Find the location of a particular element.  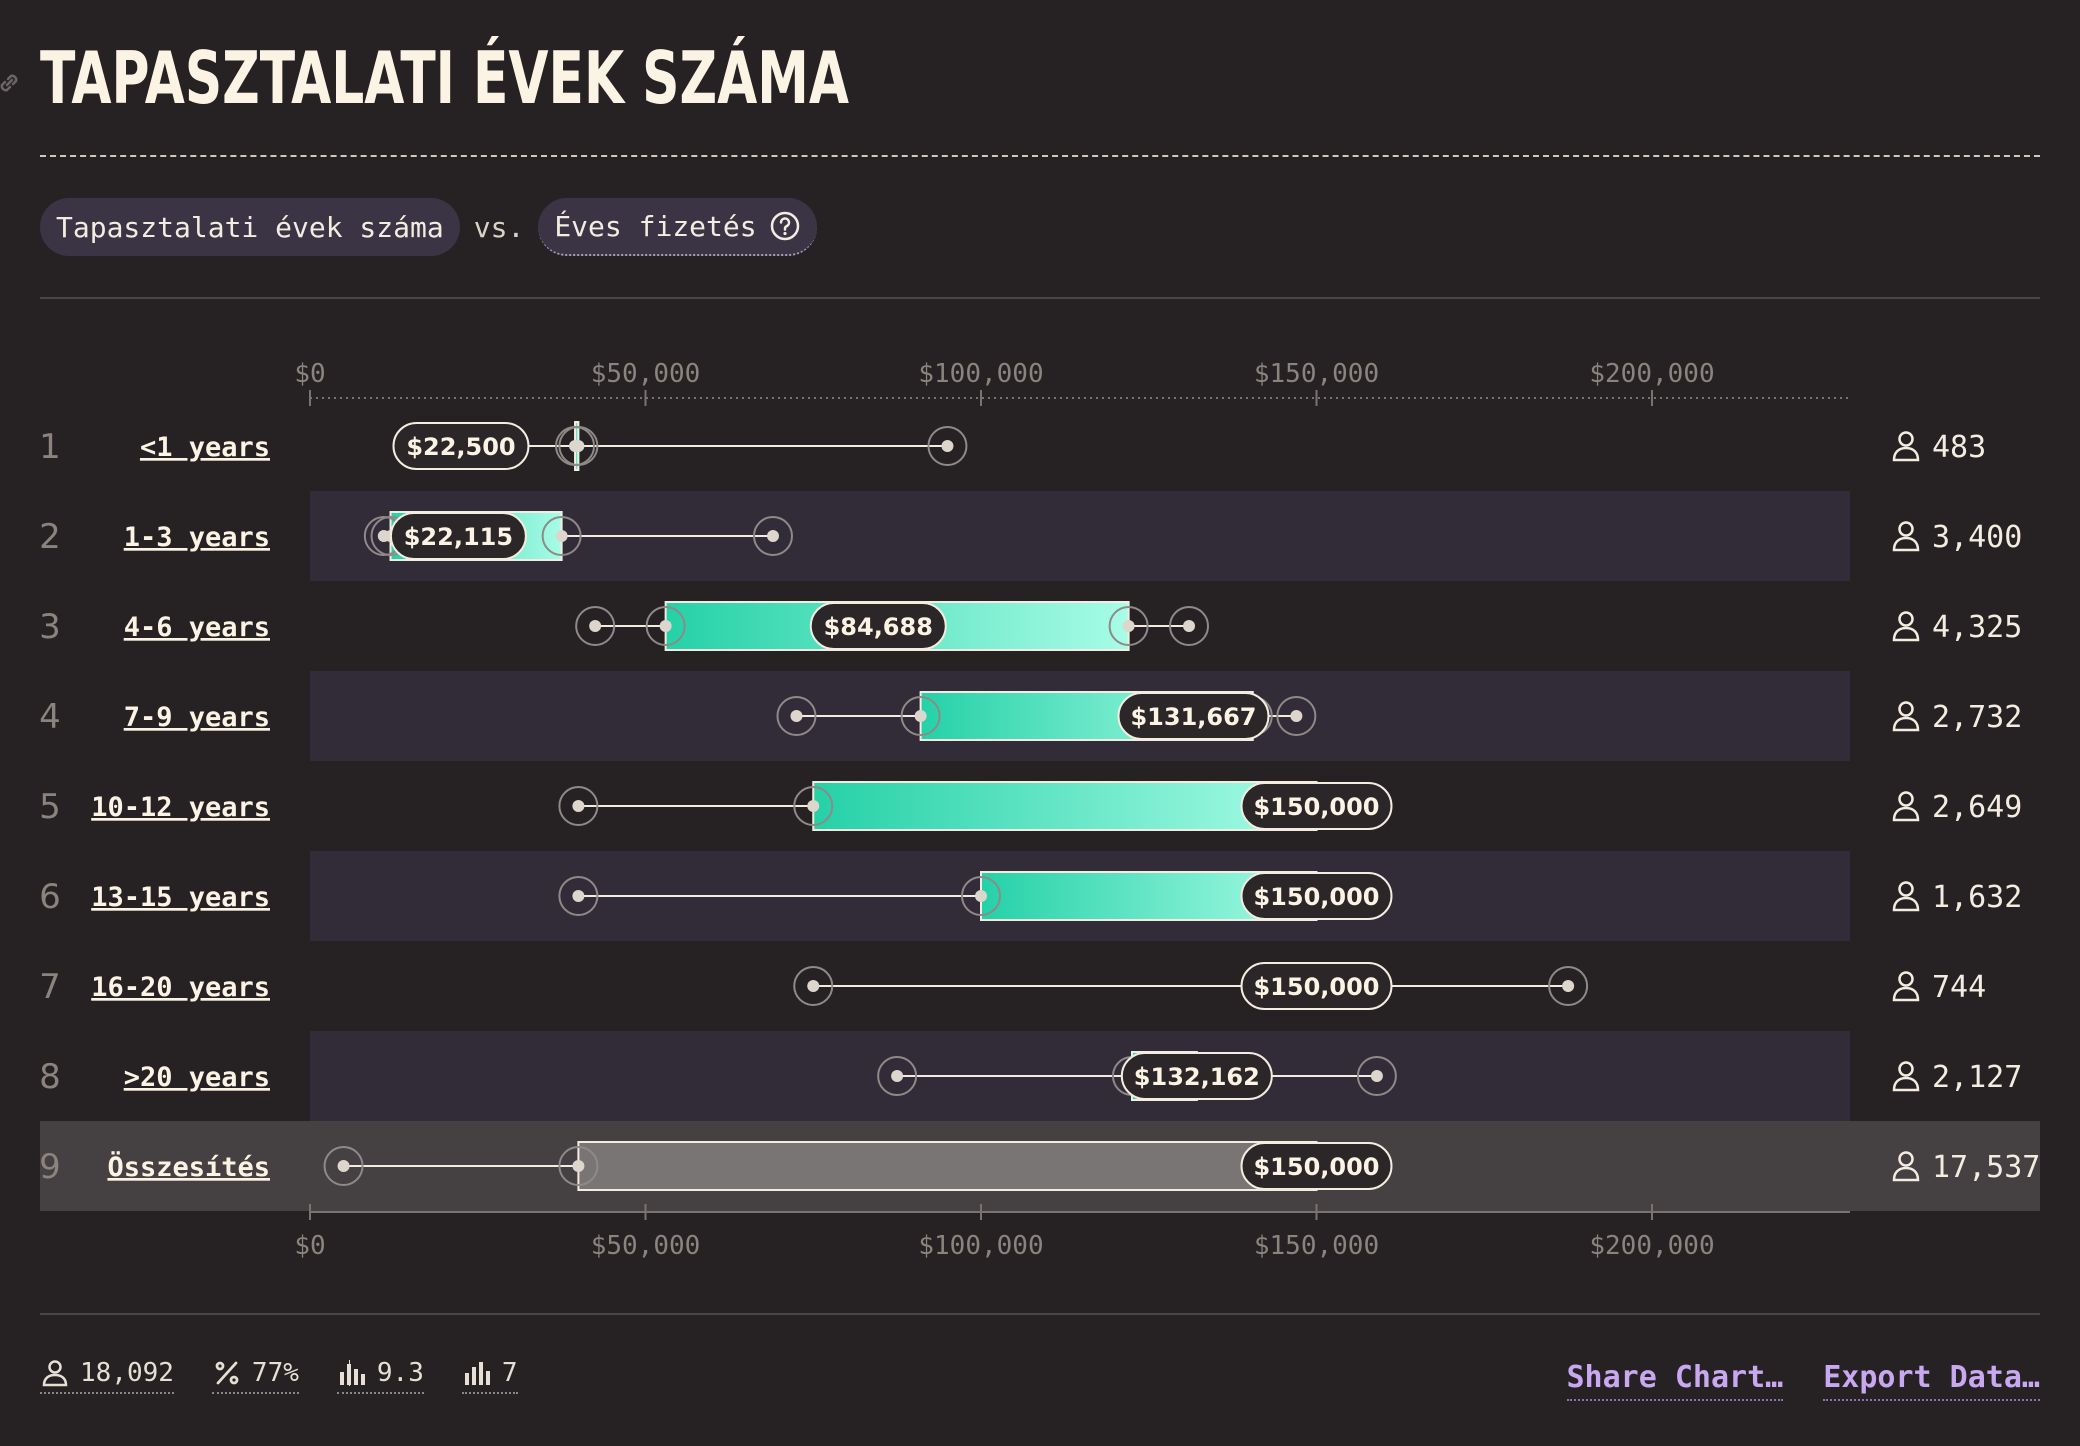

row-count: 4,325 is located at coordinates (1977, 627).